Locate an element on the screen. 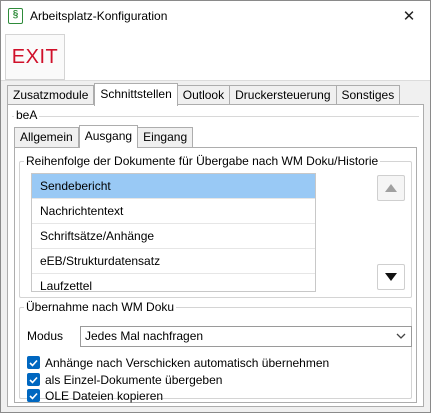 Image resolution: width=431 pixels, height=413 pixels. app-icon: § is located at coordinates (15, 16).